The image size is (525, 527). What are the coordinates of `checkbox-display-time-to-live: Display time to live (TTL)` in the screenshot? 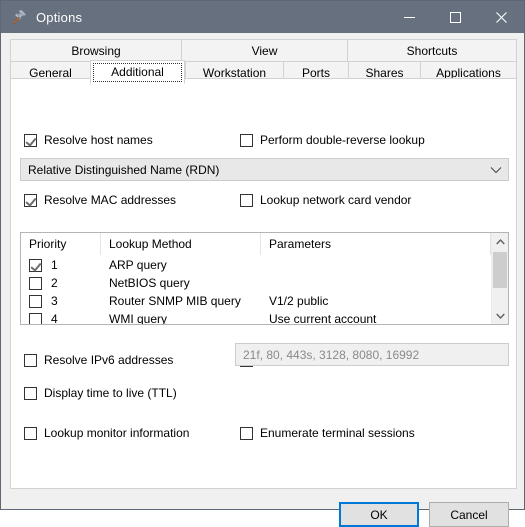 It's located at (100, 393).